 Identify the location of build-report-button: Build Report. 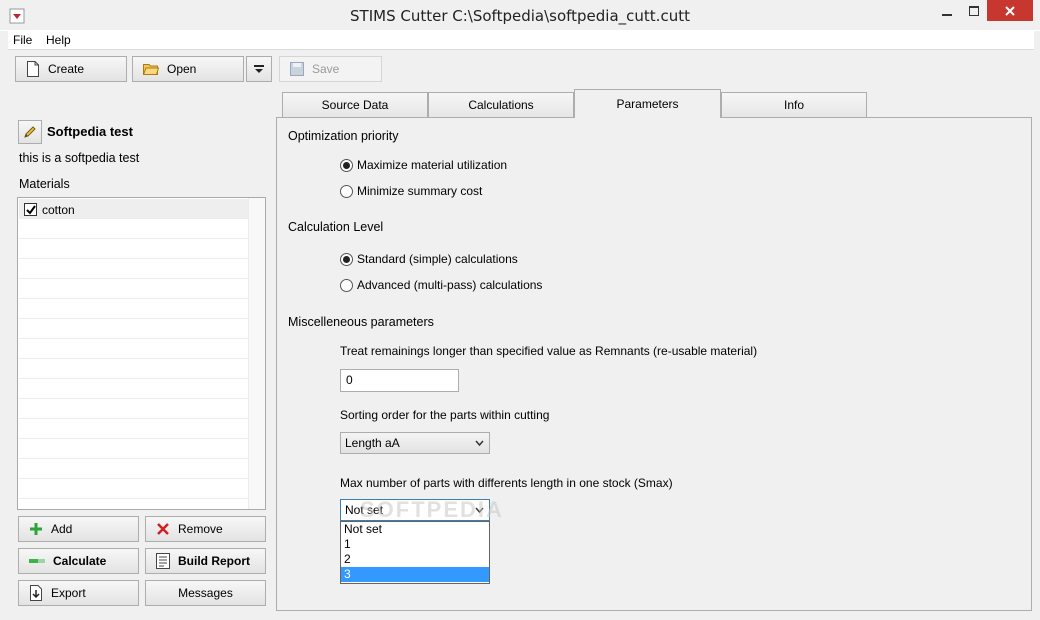
(205, 561).